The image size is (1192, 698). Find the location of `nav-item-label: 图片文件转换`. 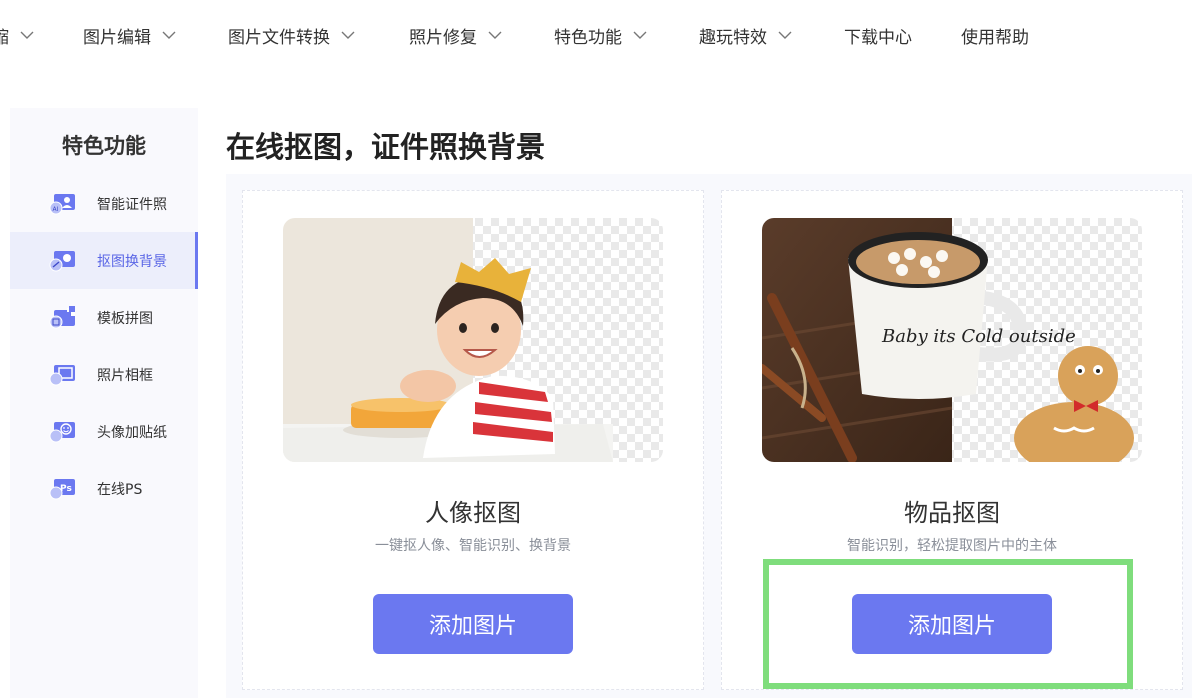

nav-item-label: 图片文件转换 is located at coordinates (279, 37).